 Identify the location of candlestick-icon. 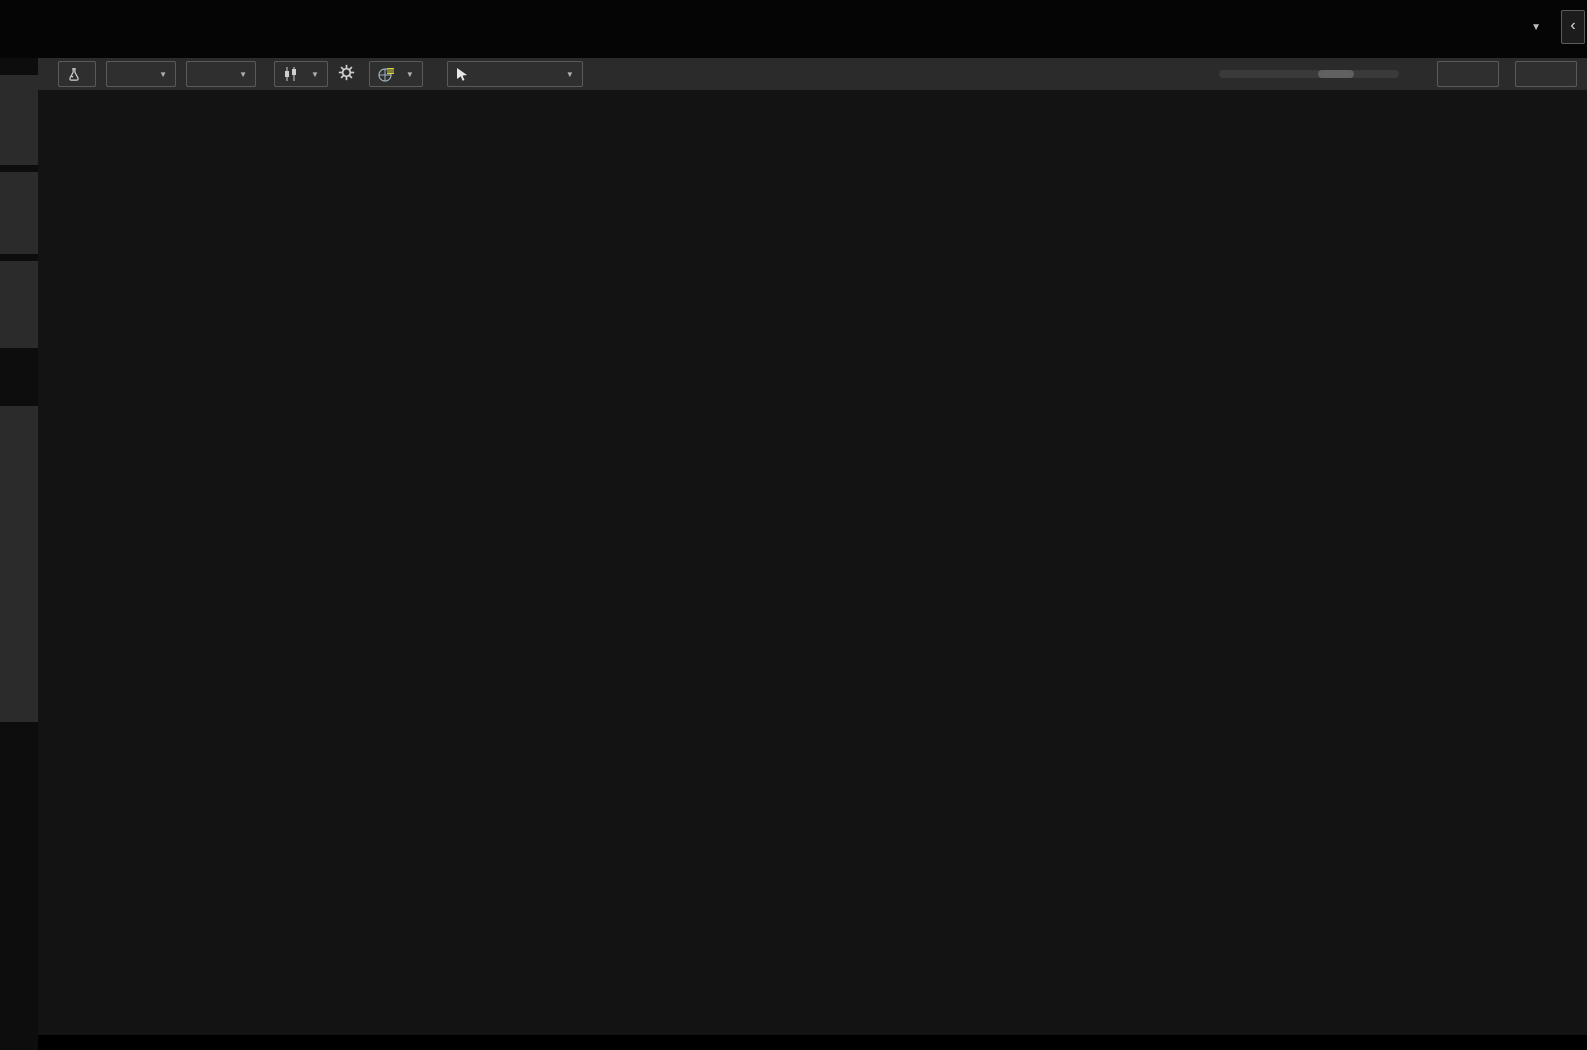
(290, 74).